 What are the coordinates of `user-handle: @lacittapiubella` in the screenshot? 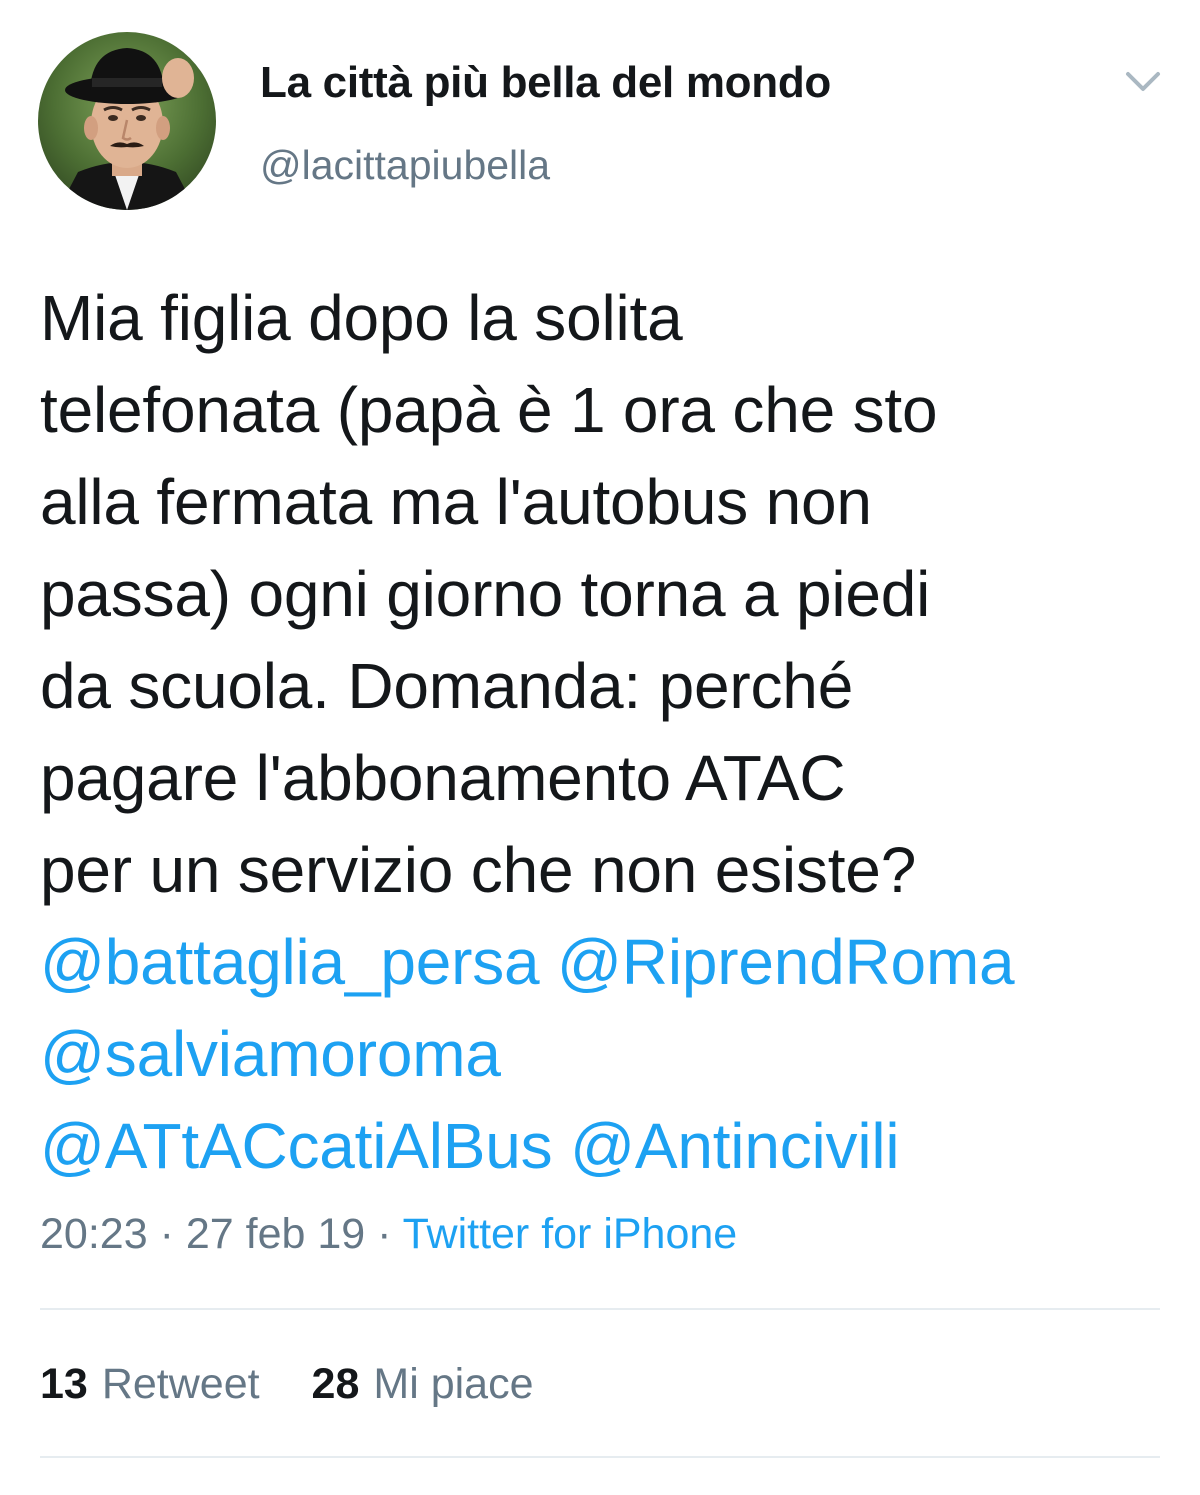 It's located at (405, 165).